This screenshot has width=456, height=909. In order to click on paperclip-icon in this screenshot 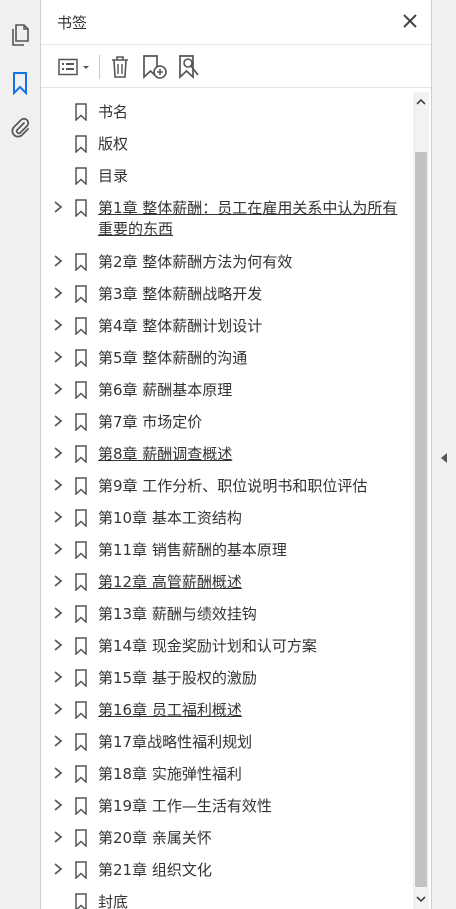, I will do `click(20, 127)`.